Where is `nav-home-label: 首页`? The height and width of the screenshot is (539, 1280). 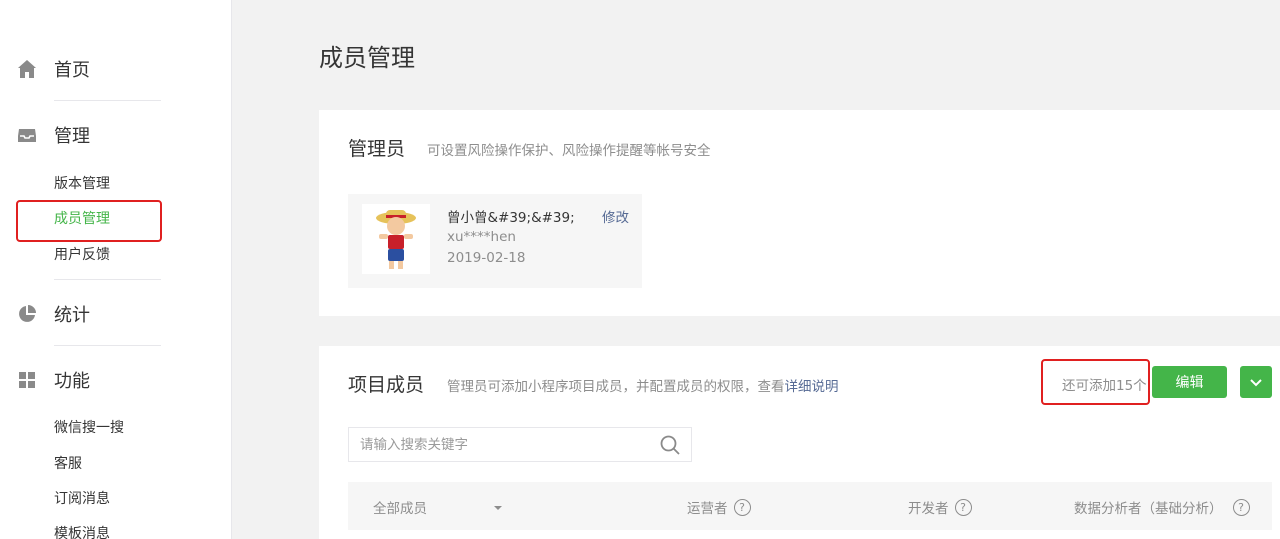 nav-home-label: 首页 is located at coordinates (72, 70).